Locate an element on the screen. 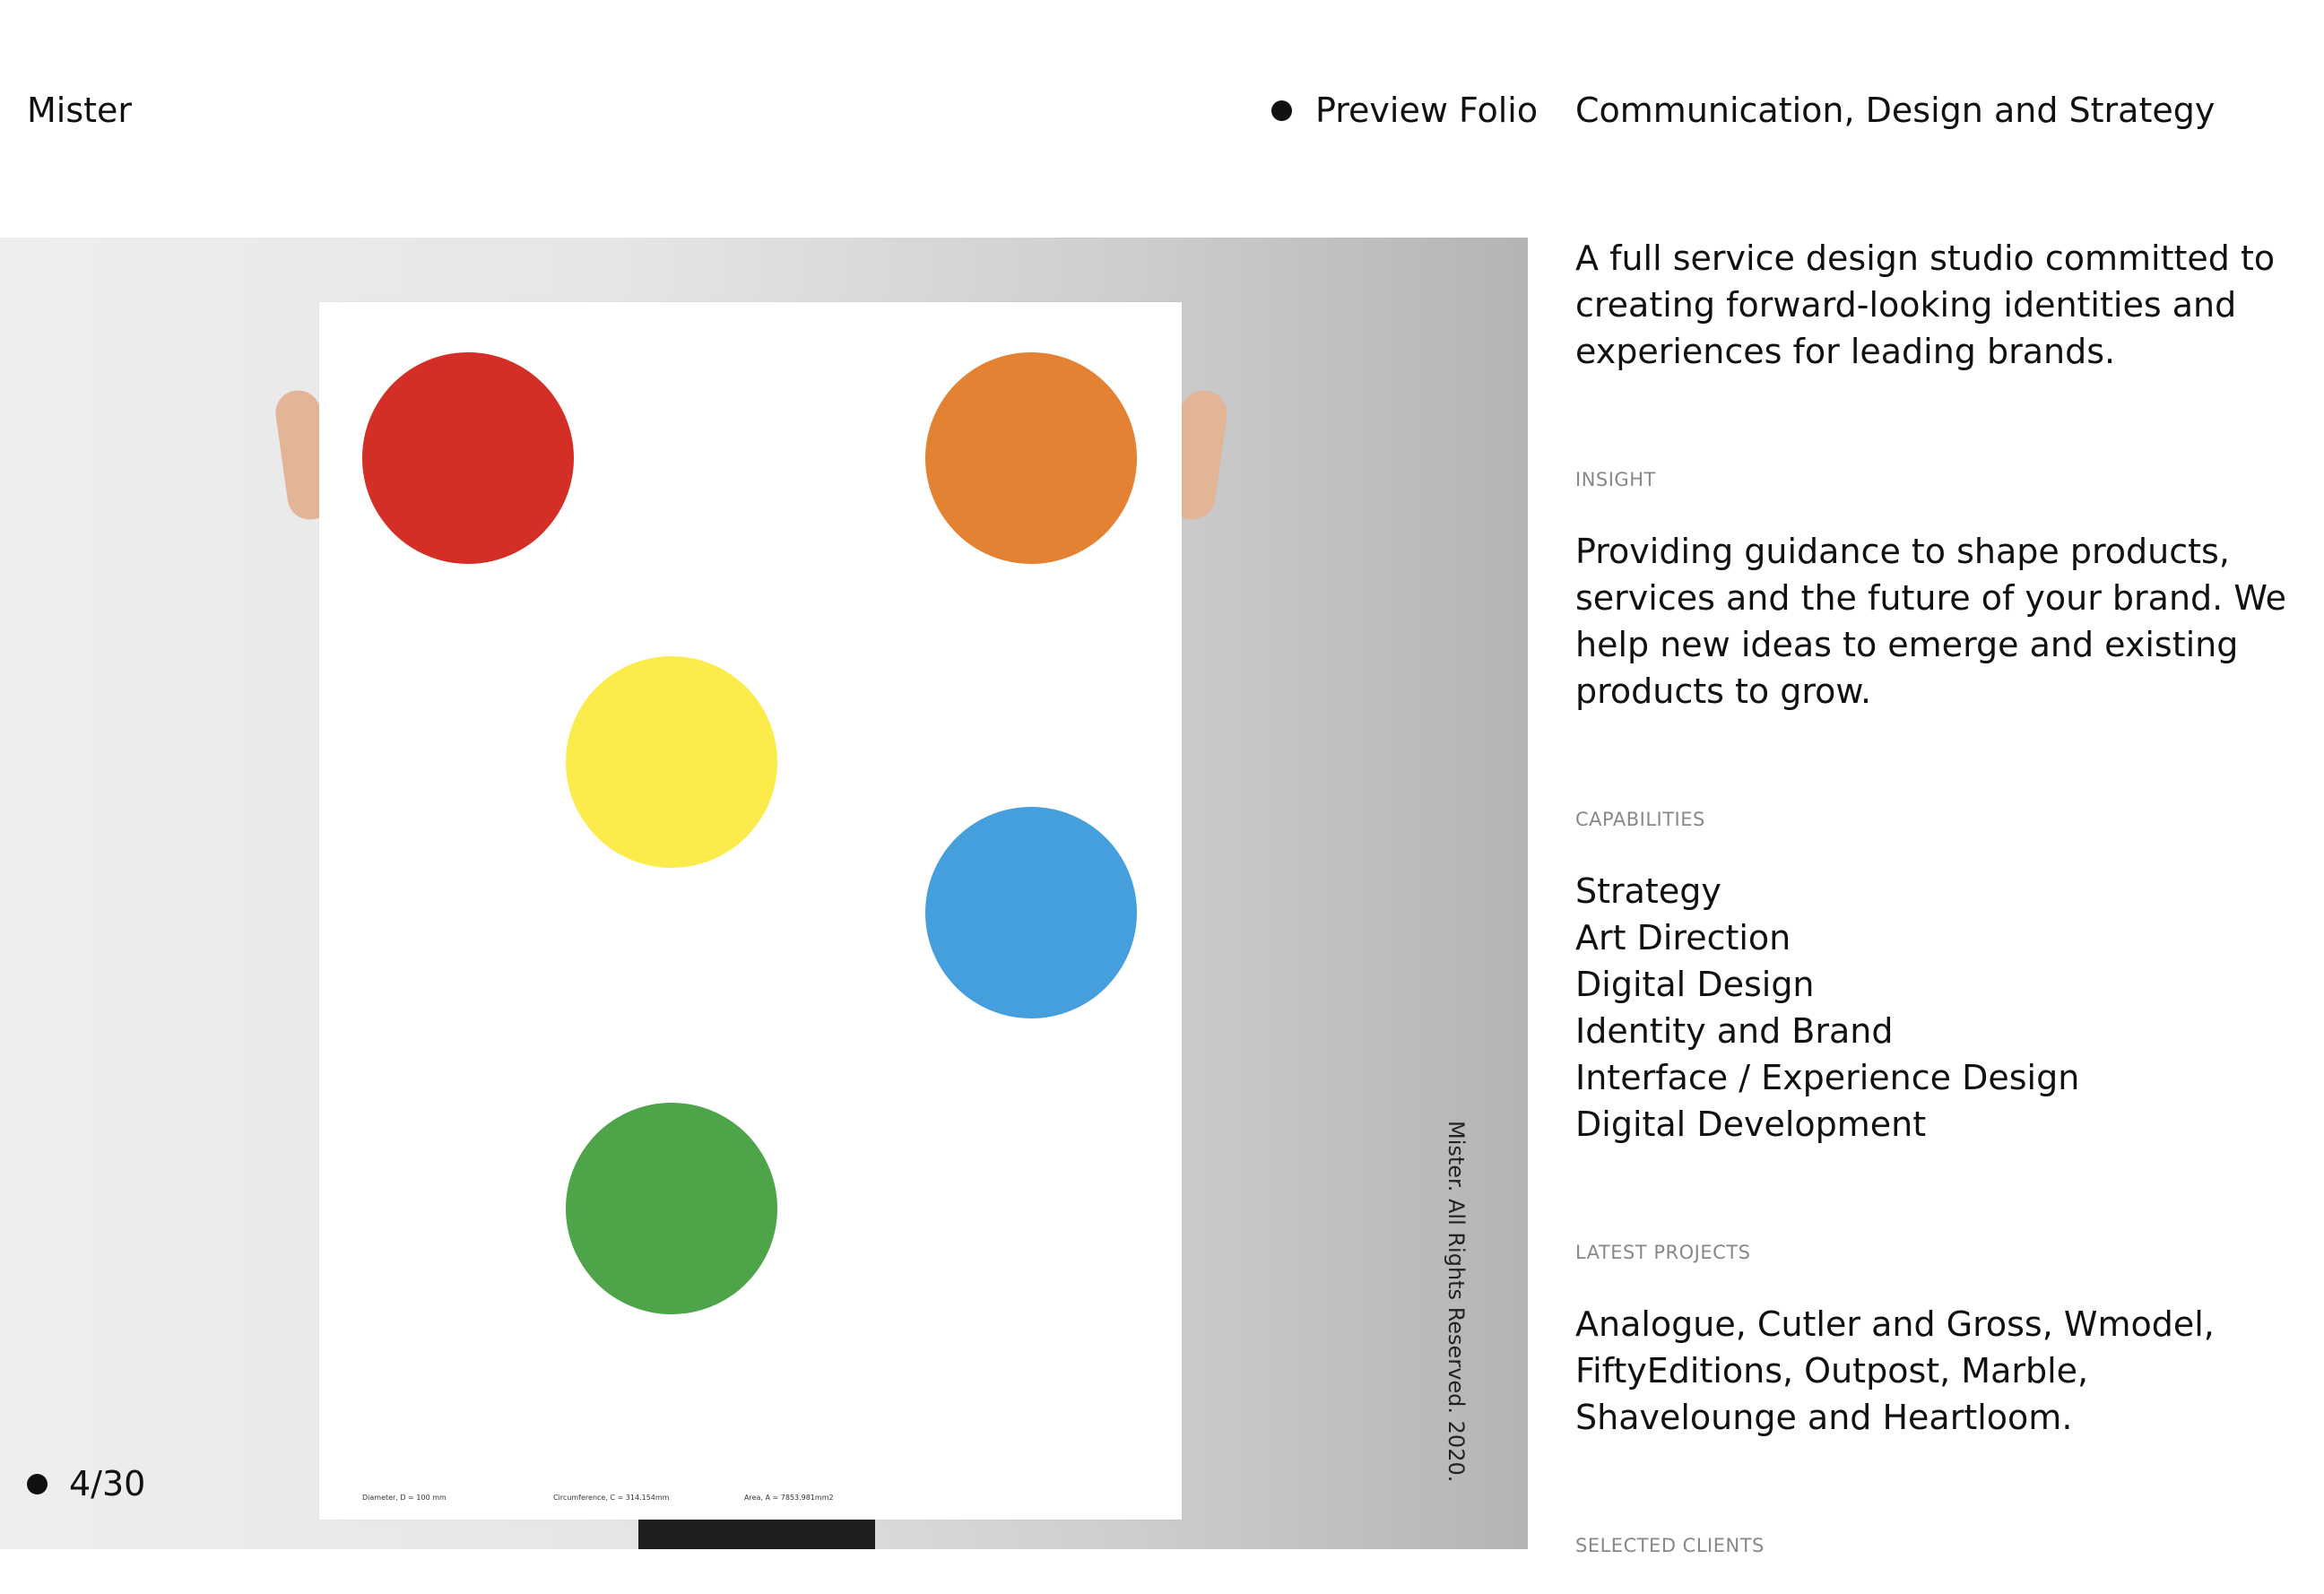 This screenshot has height=1594, width=2324. site-tagline: Communication, Design and Strategy is located at coordinates (1895, 111).